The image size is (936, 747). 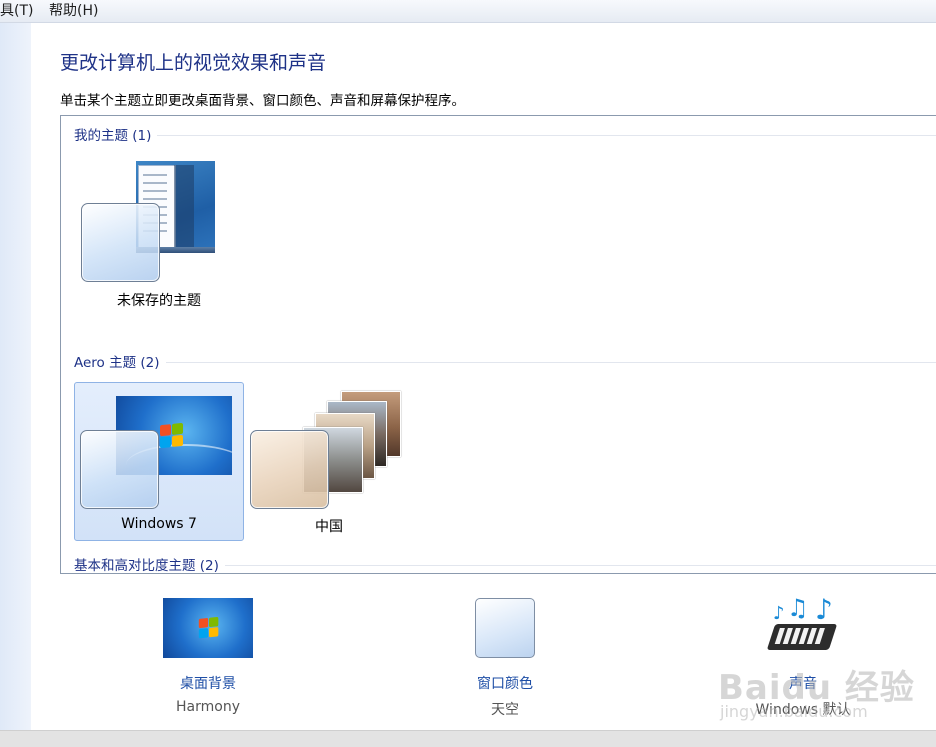 I want to click on group-header-basic: 基本和高对比度主题 (2), so click(x=505, y=563).